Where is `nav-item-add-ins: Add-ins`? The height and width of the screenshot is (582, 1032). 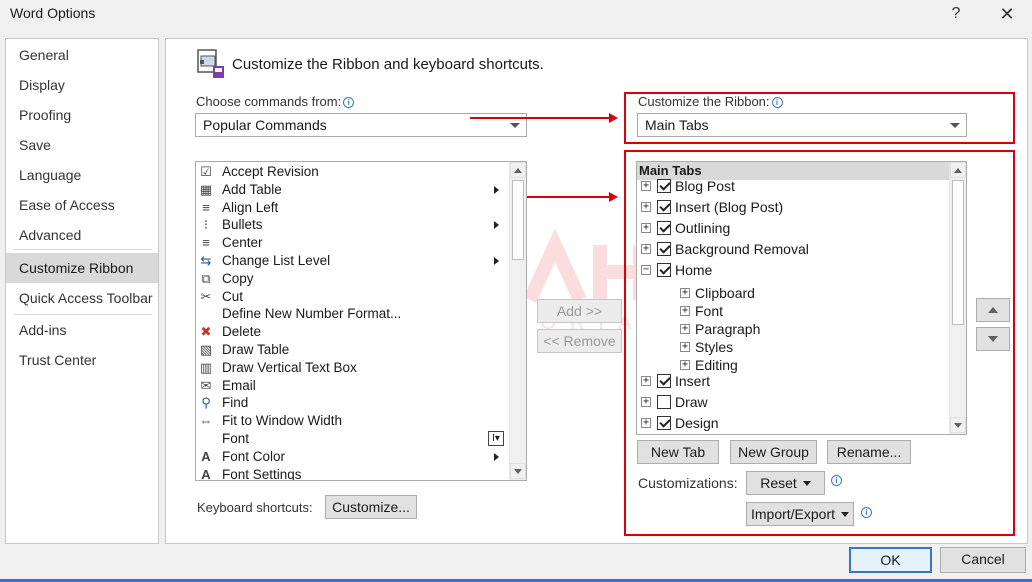 nav-item-add-ins: Add-ins is located at coordinates (82, 330).